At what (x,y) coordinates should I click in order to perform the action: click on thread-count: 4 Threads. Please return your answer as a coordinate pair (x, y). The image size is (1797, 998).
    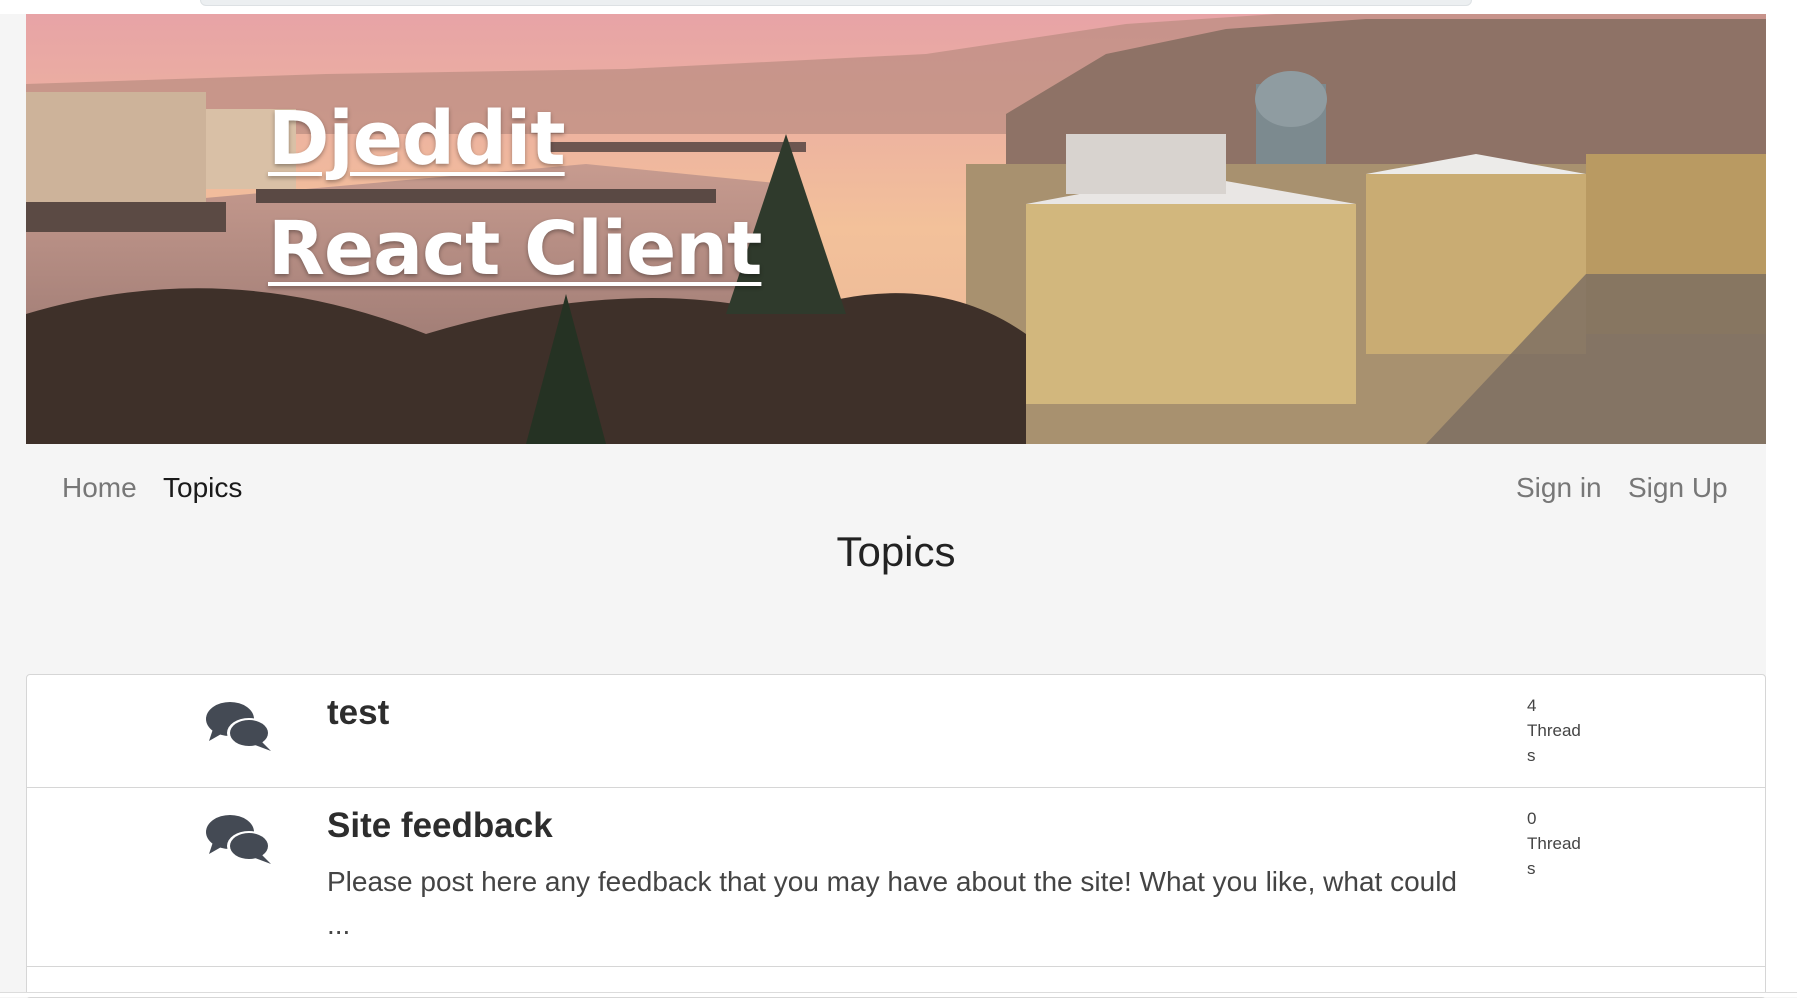
    Looking at the image, I should click on (1558, 730).